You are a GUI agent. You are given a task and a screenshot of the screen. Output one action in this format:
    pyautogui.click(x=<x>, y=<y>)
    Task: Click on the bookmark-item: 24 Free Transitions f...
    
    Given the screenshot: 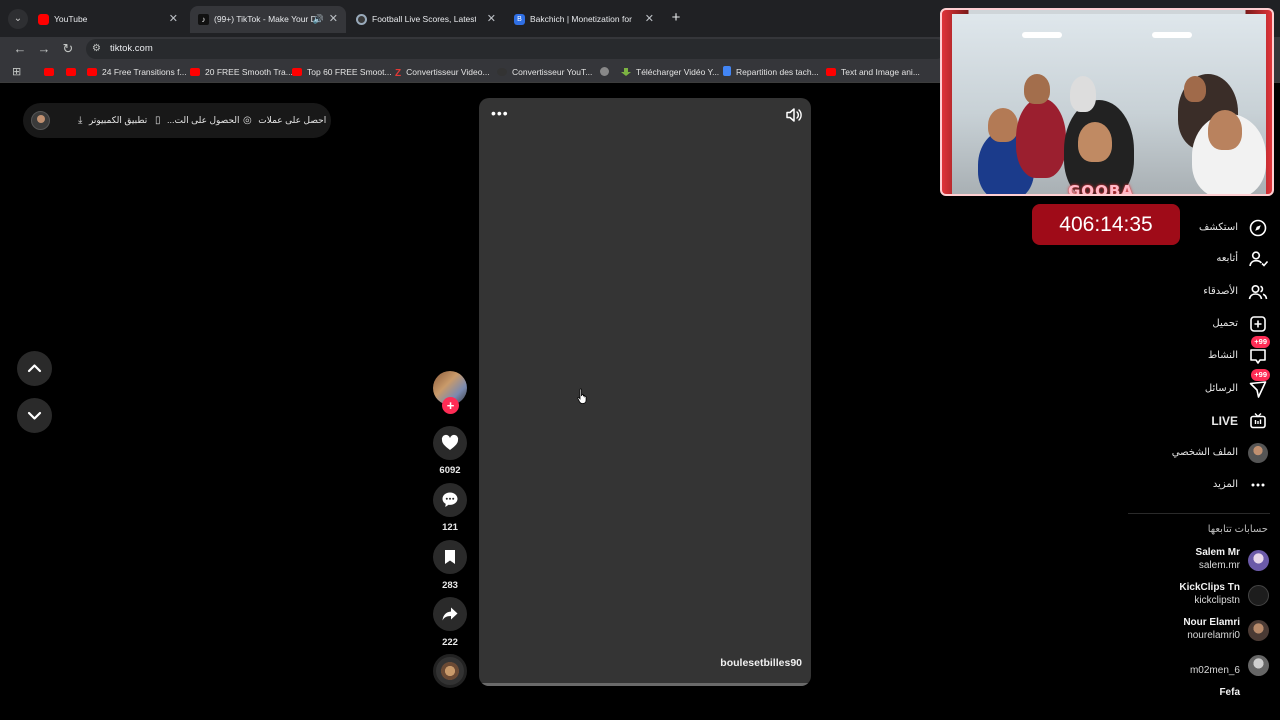 What is the action you would take?
    pyautogui.click(x=137, y=72)
    